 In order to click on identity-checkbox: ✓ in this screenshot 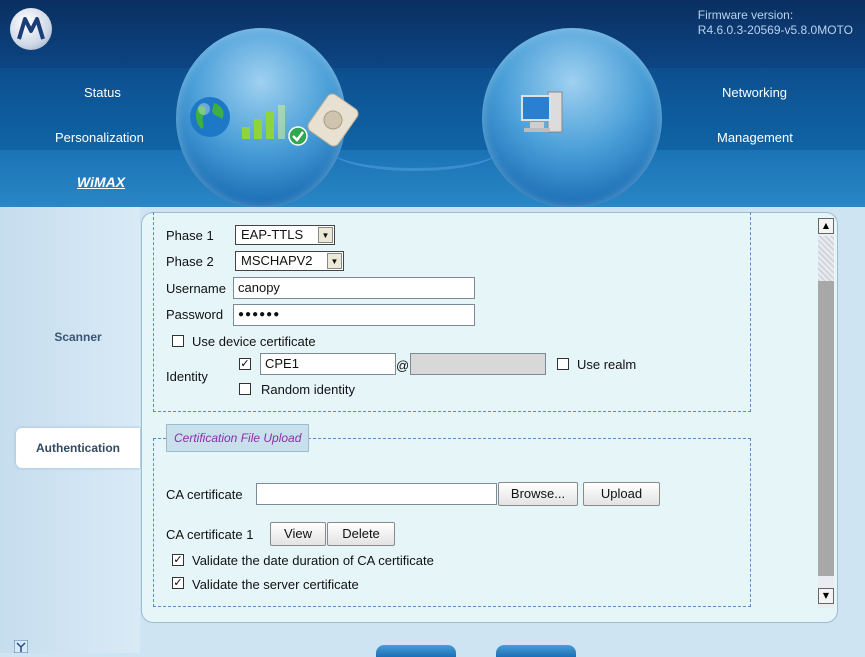, I will do `click(245, 364)`.